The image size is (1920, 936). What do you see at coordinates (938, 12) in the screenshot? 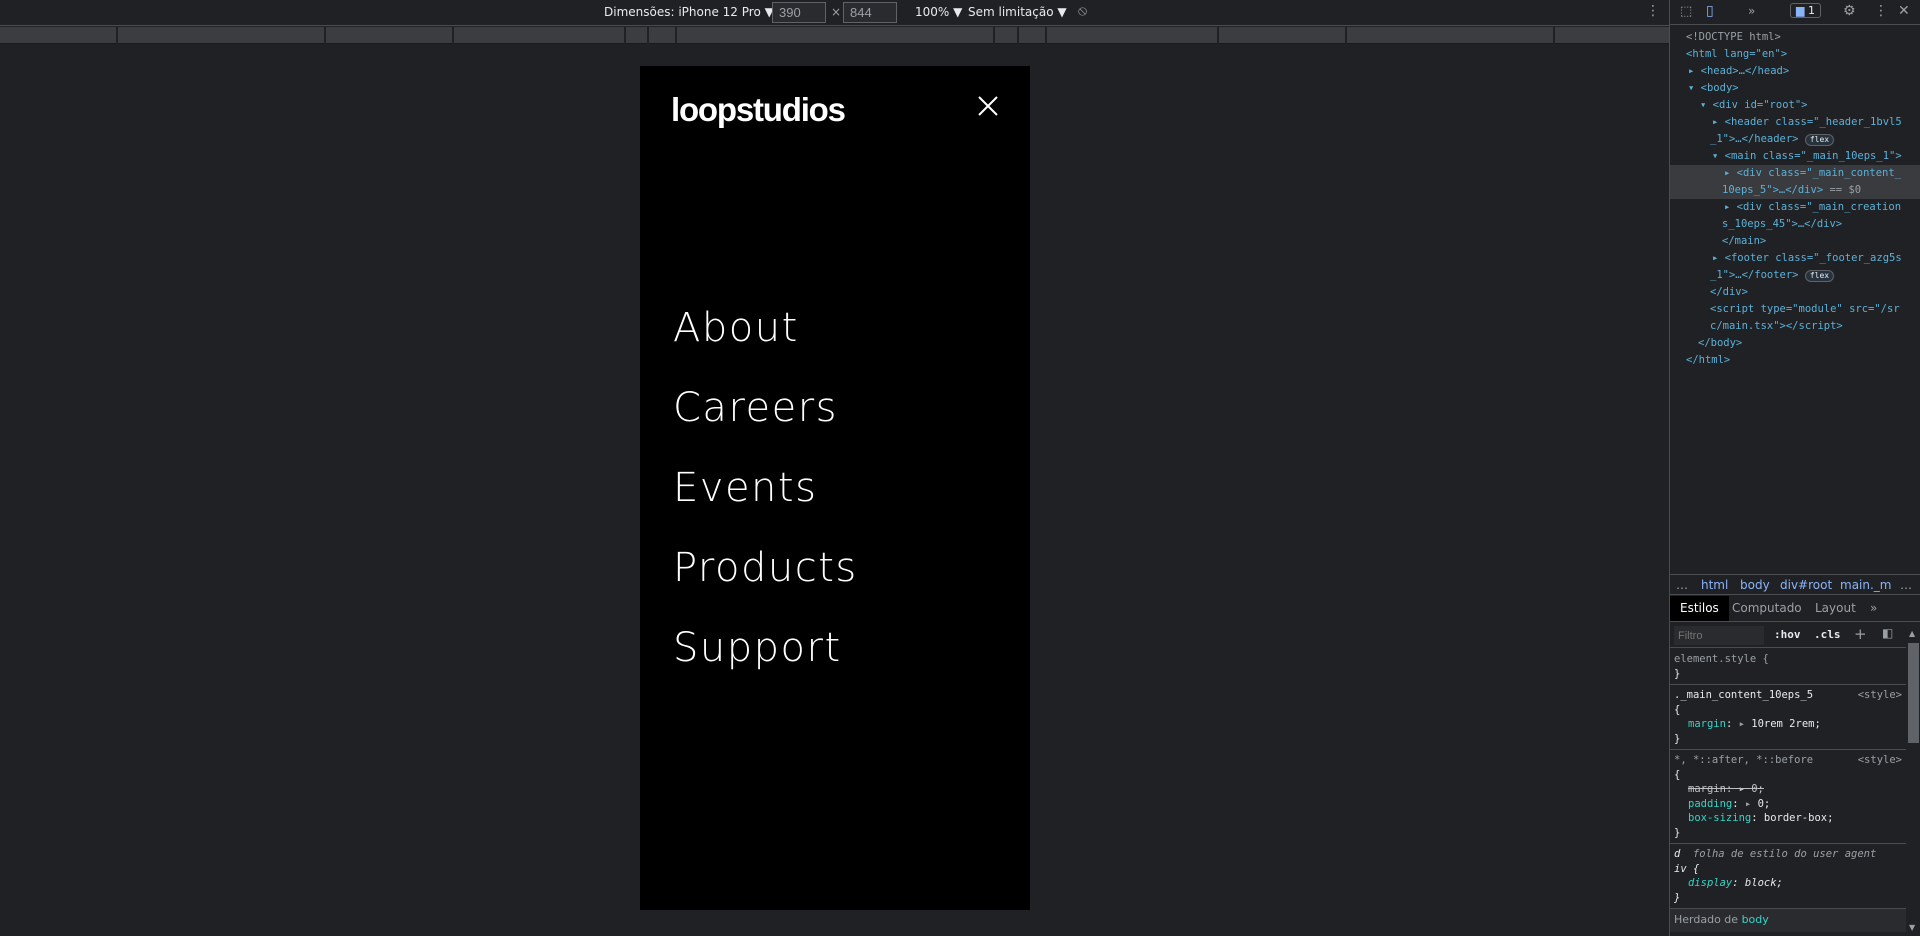
I see `zoom-select: 100% ▼` at bounding box center [938, 12].